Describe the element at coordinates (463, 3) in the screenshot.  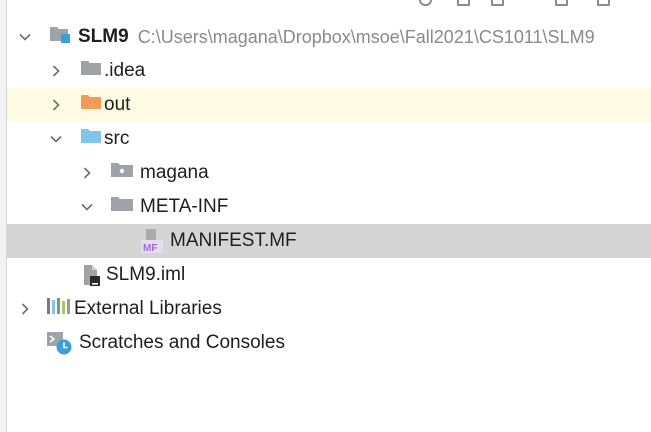
I see `collapse-icon` at that location.